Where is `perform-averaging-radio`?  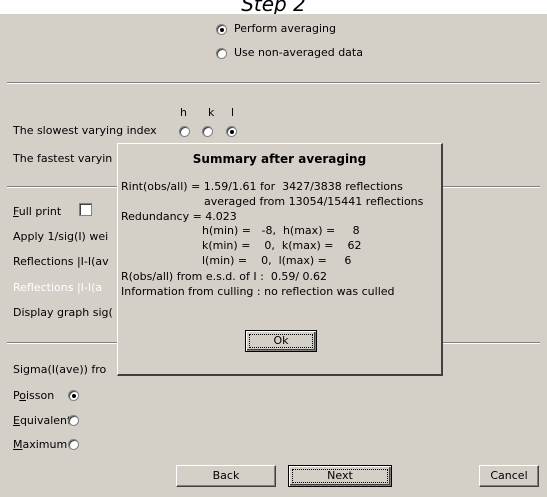
perform-averaging-radio is located at coordinates (221, 29).